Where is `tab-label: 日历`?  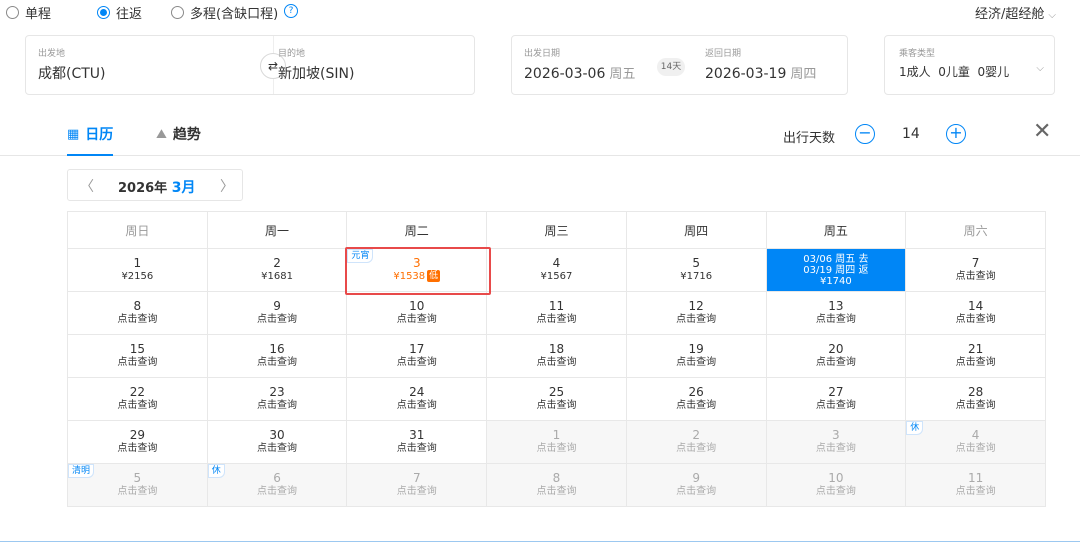
tab-label: 日历 is located at coordinates (99, 135).